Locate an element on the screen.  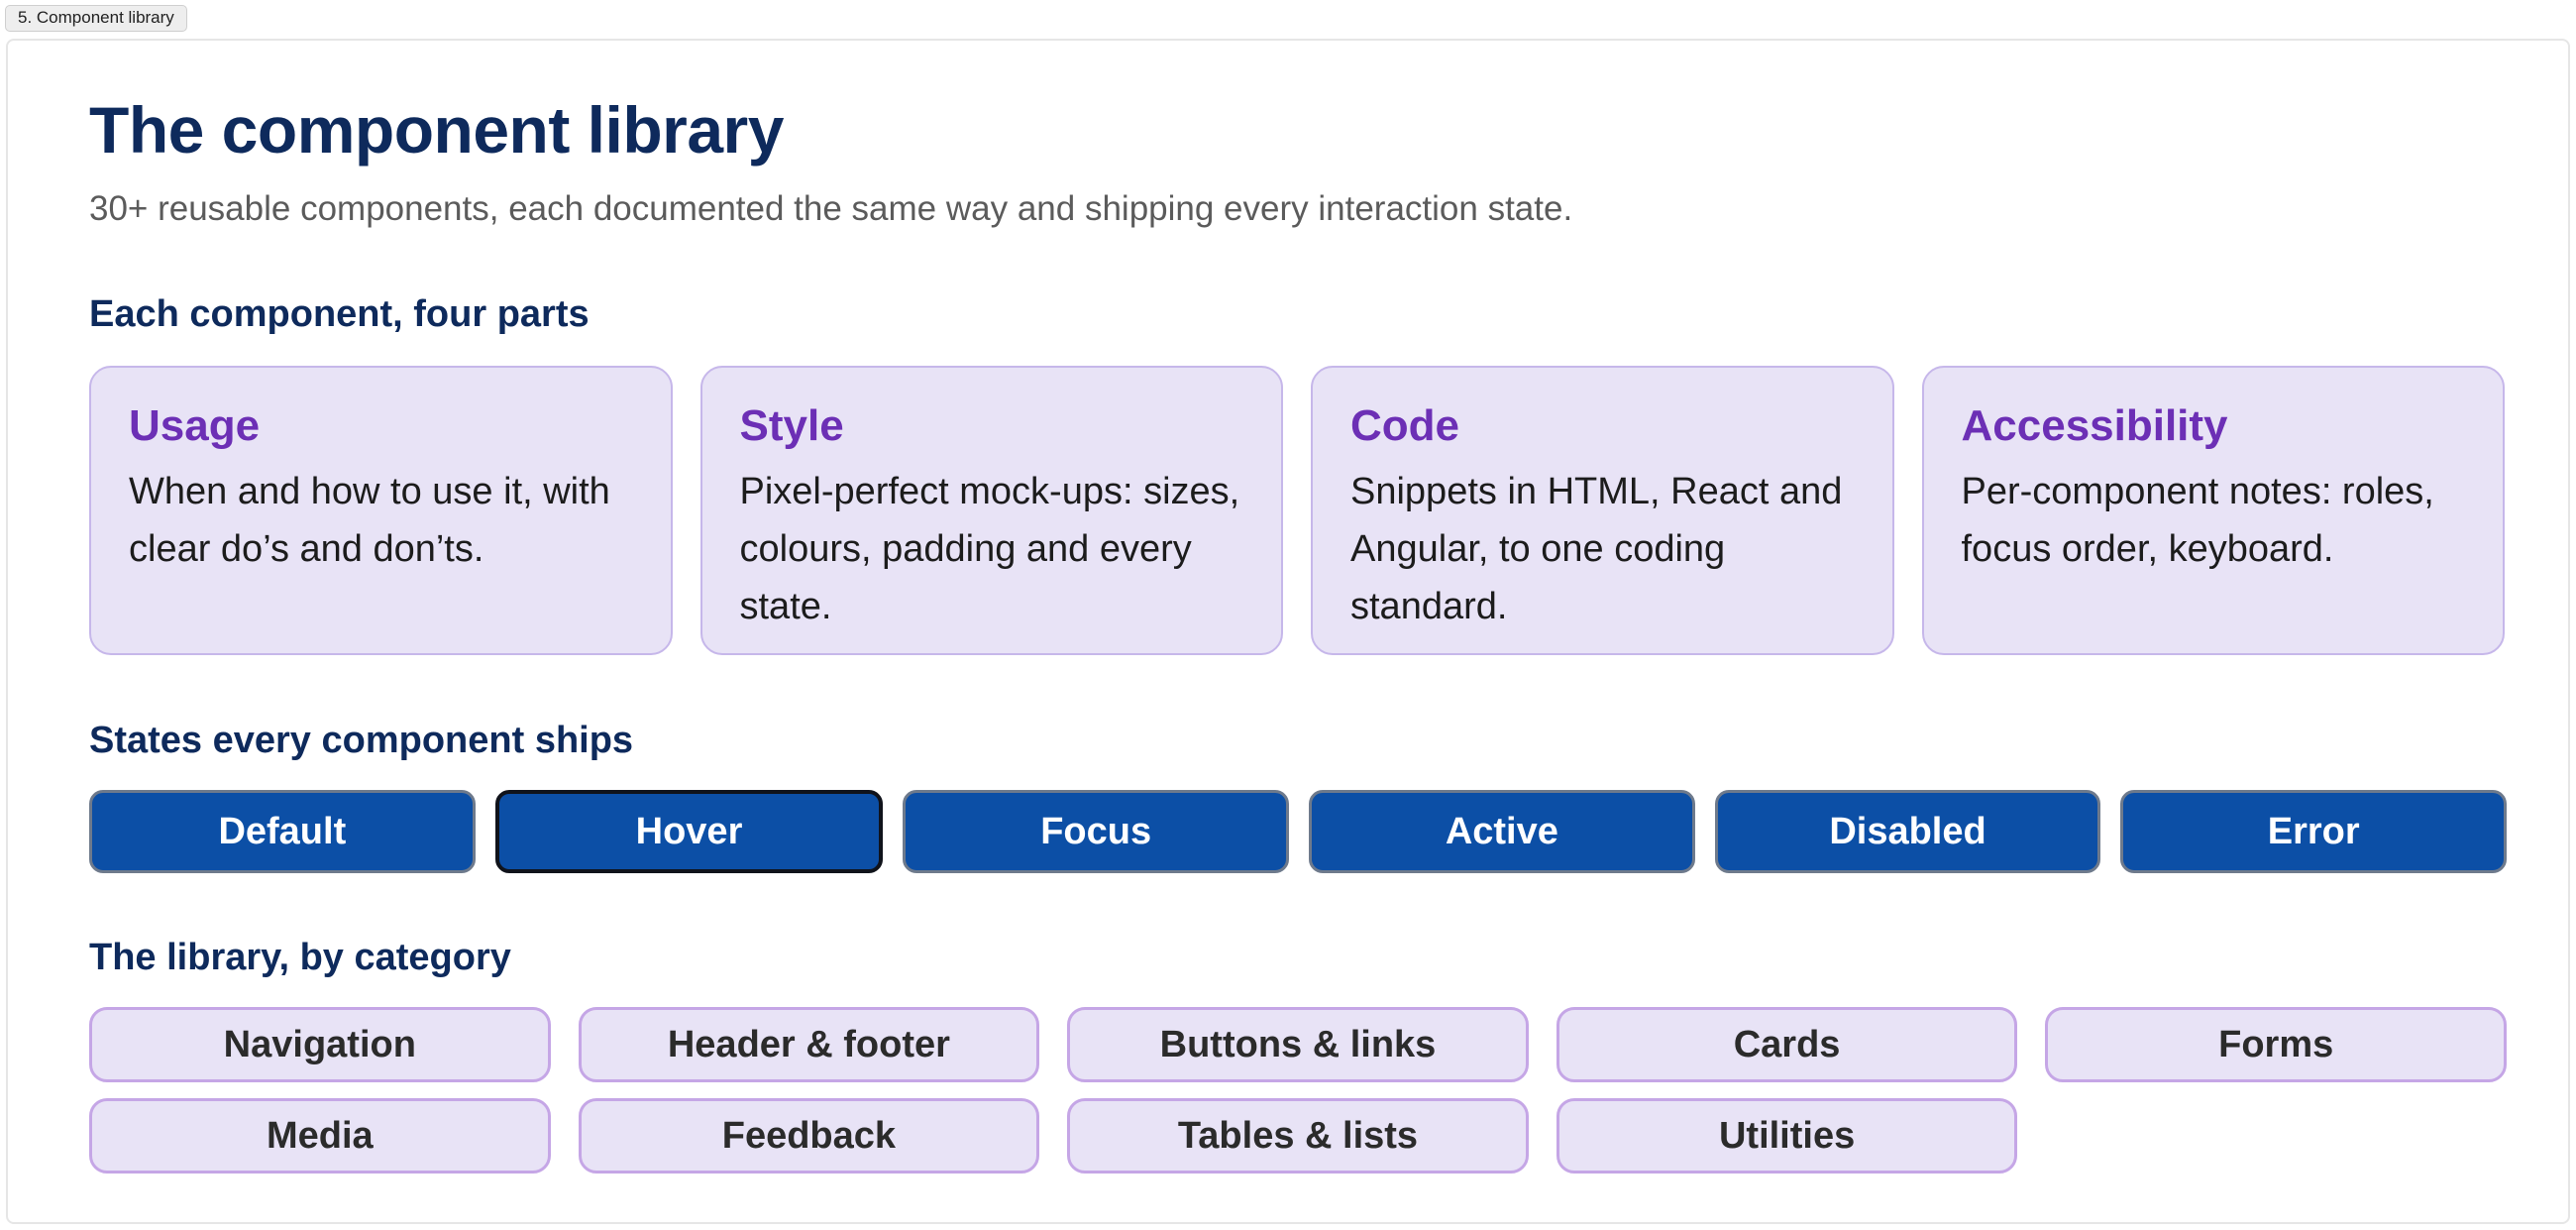
categories-heading: The library, by category is located at coordinates (300, 957).